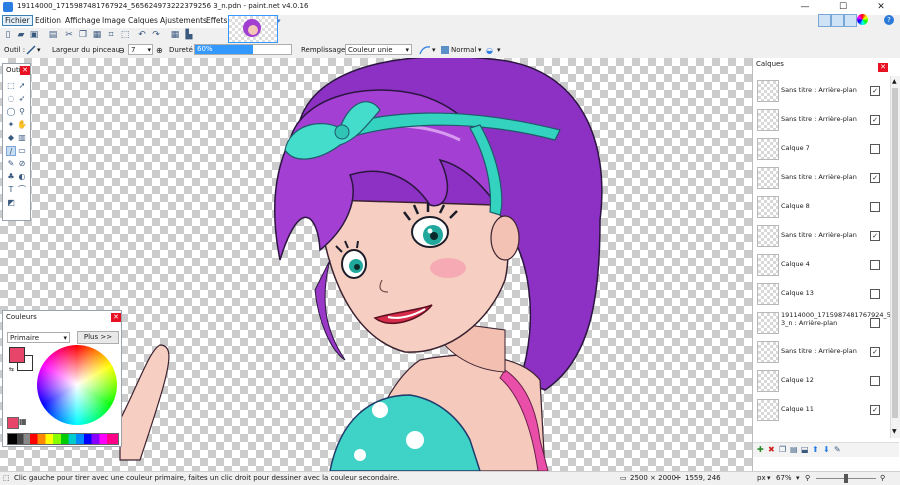 This screenshot has width=900, height=485. I want to click on scroll-up-icon: ▲, so click(894, 81).